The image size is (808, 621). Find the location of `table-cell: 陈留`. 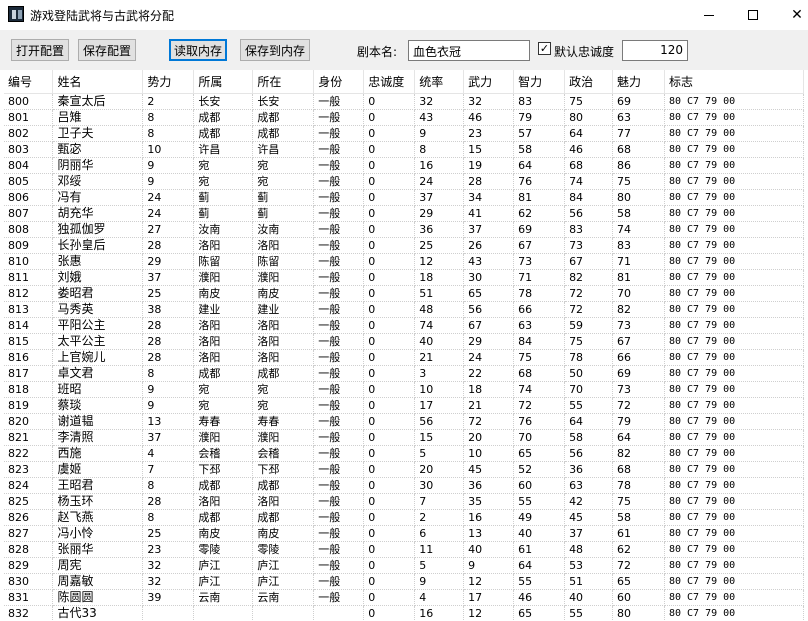

table-cell: 陈留 is located at coordinates (283, 261).